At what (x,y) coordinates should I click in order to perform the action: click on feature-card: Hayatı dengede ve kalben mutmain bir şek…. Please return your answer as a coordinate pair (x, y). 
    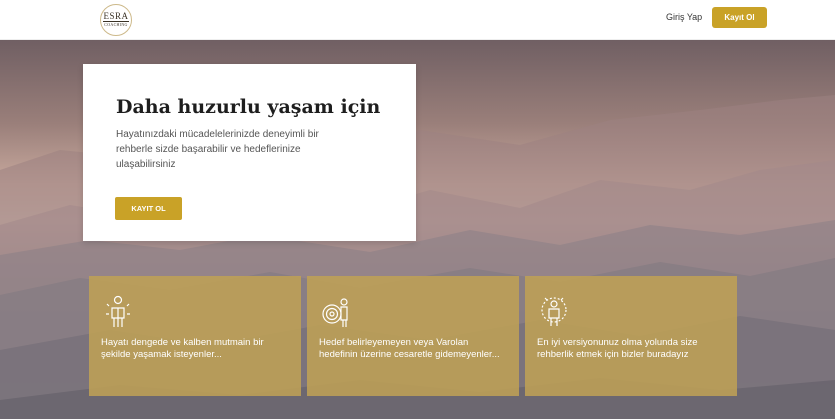
    Looking at the image, I should click on (195, 336).